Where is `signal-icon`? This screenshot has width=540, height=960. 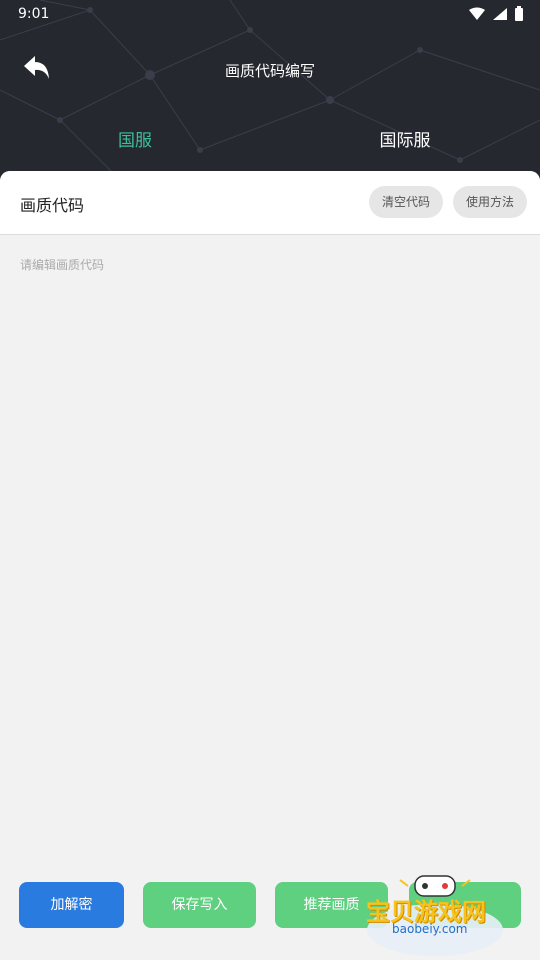
signal-icon is located at coordinates (500, 14).